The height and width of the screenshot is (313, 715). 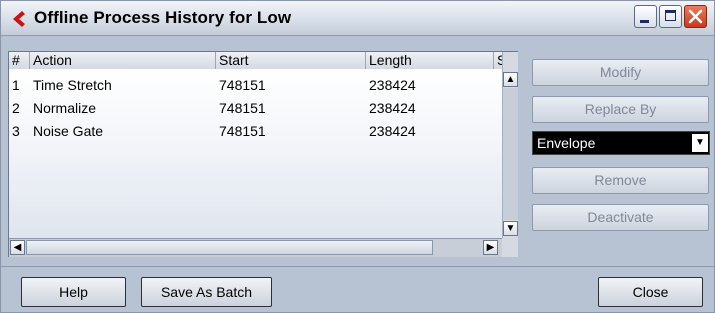 What do you see at coordinates (620, 217) in the screenshot?
I see `deactivate-button: Deactivate` at bounding box center [620, 217].